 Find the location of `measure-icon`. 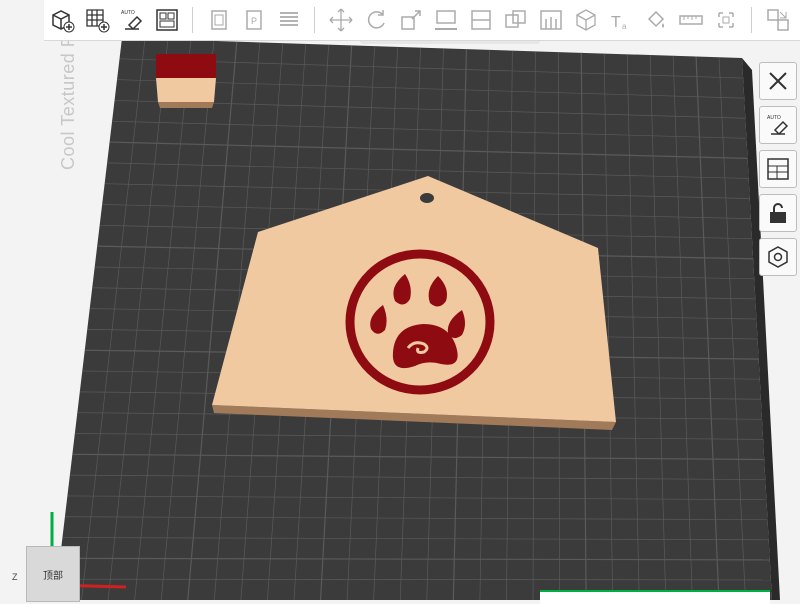

measure-icon is located at coordinates (691, 20).